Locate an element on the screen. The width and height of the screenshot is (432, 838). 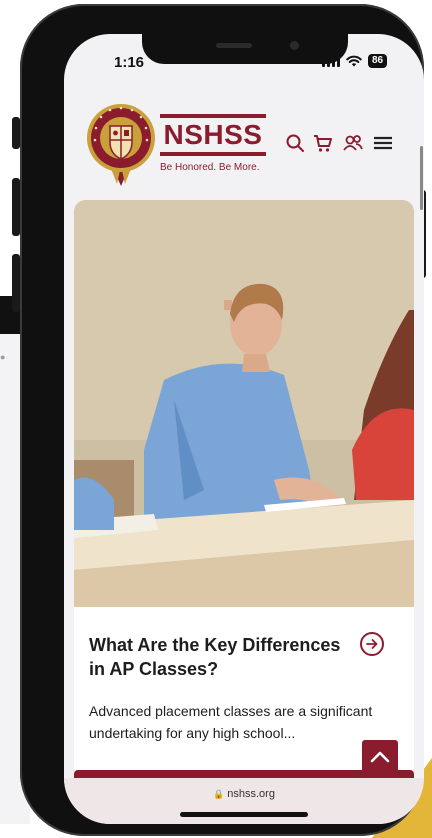
phone-volume-down-button is located at coordinates (16, 283).